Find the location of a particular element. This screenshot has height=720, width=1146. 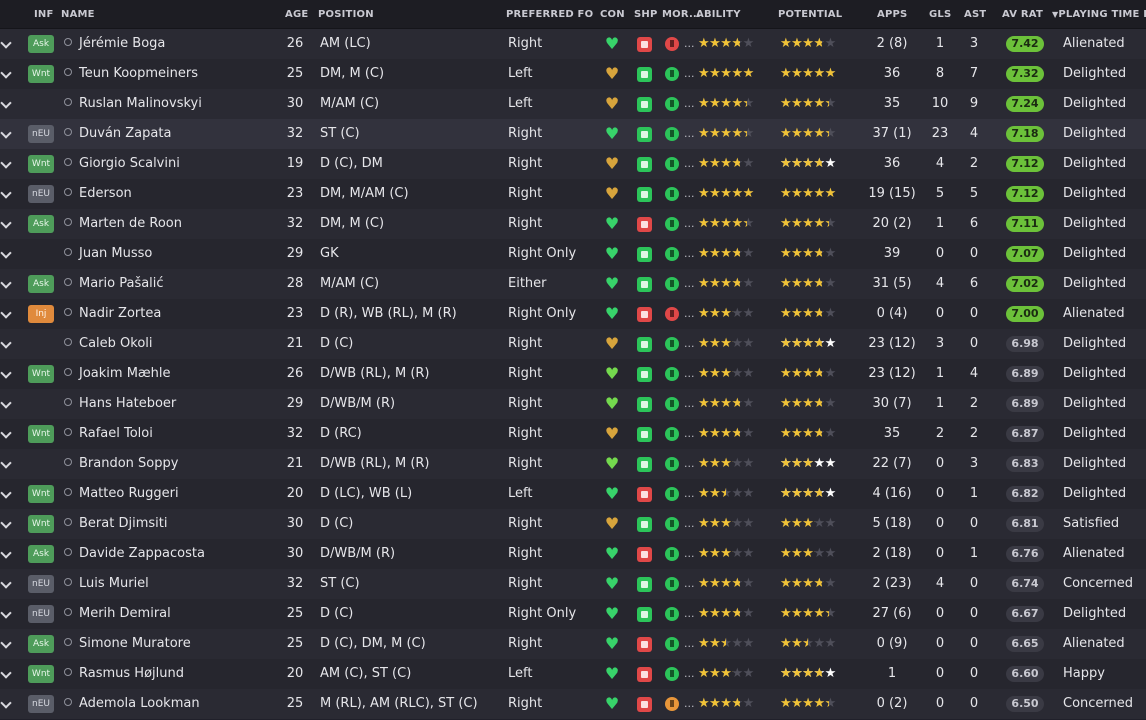

player-name-cell: Joakim Mæhle is located at coordinates (171, 374).